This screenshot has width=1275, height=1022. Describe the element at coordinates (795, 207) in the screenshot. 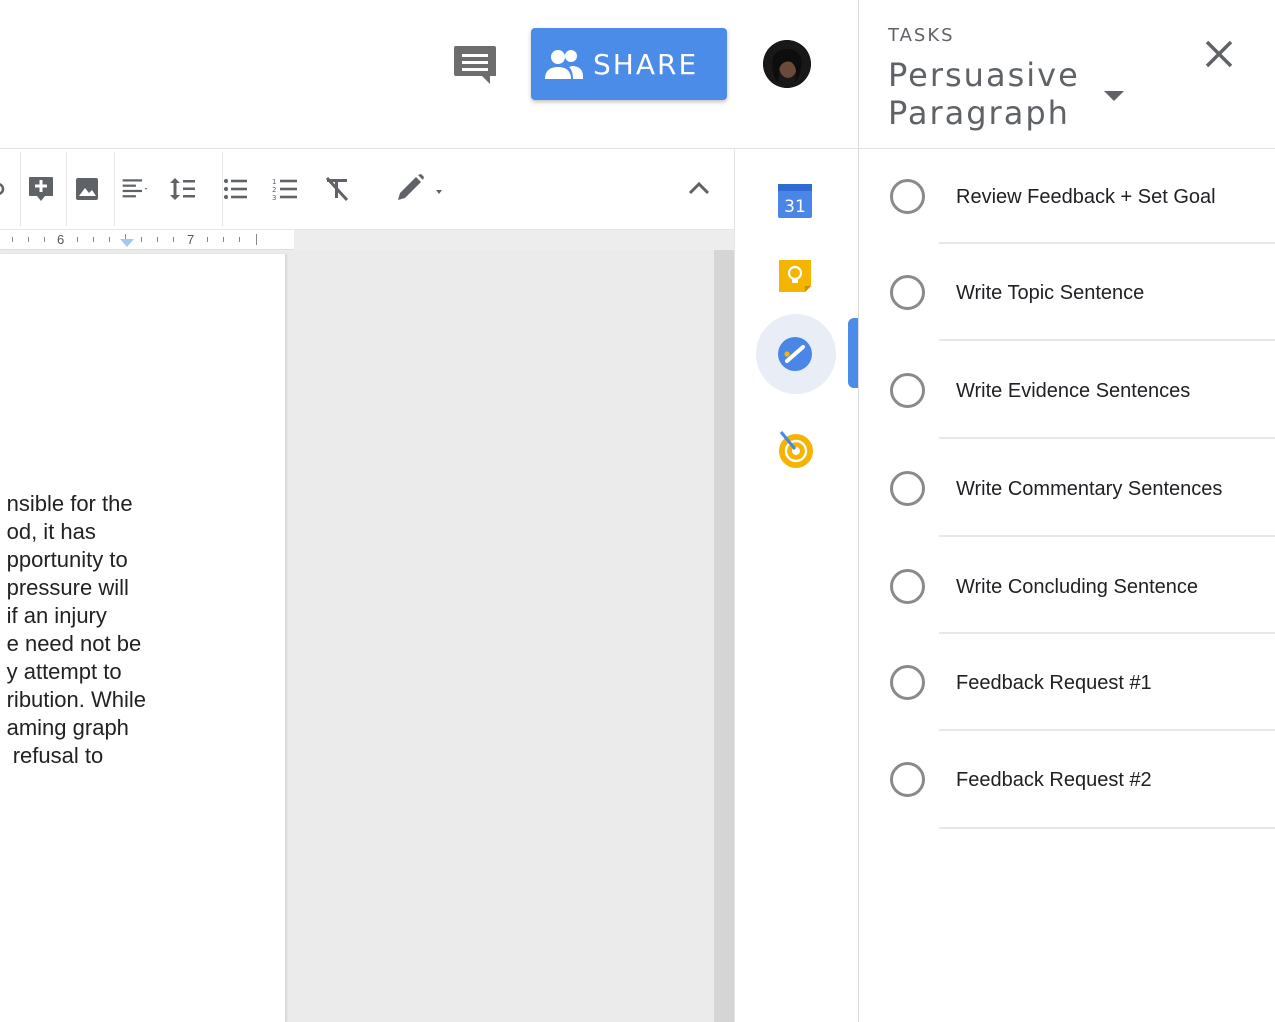

I see `calendar-day-text: 31` at that location.